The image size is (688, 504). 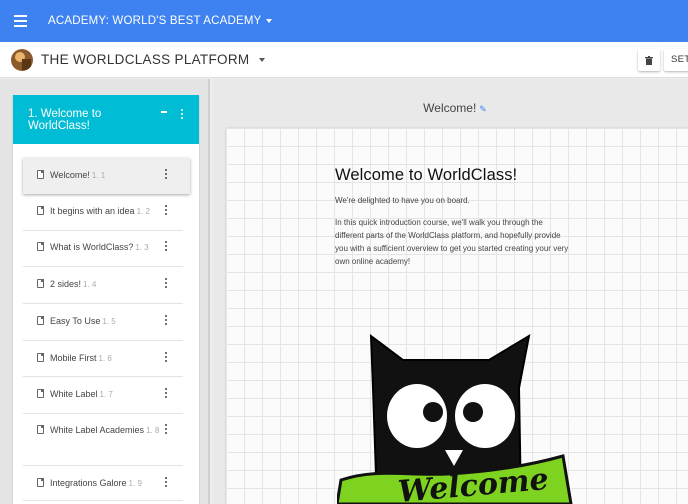 What do you see at coordinates (155, 21) in the screenshot?
I see `academy-label: ACADEMY: WORLD'S BEST ACADEMY` at bounding box center [155, 21].